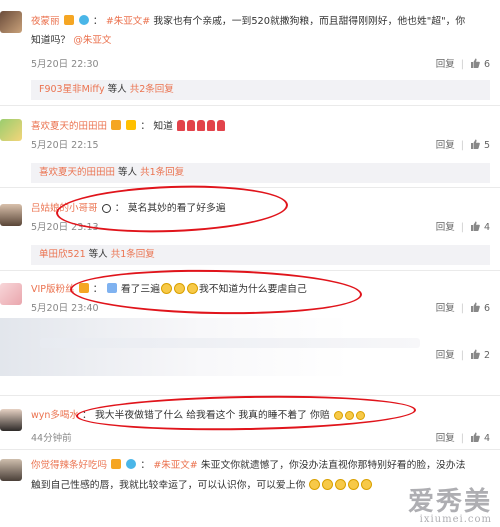 The height and width of the screenshot is (527, 500). What do you see at coordinates (462, 145) in the screenshot?
I see `comment-actions: 回复 | 5` at bounding box center [462, 145].